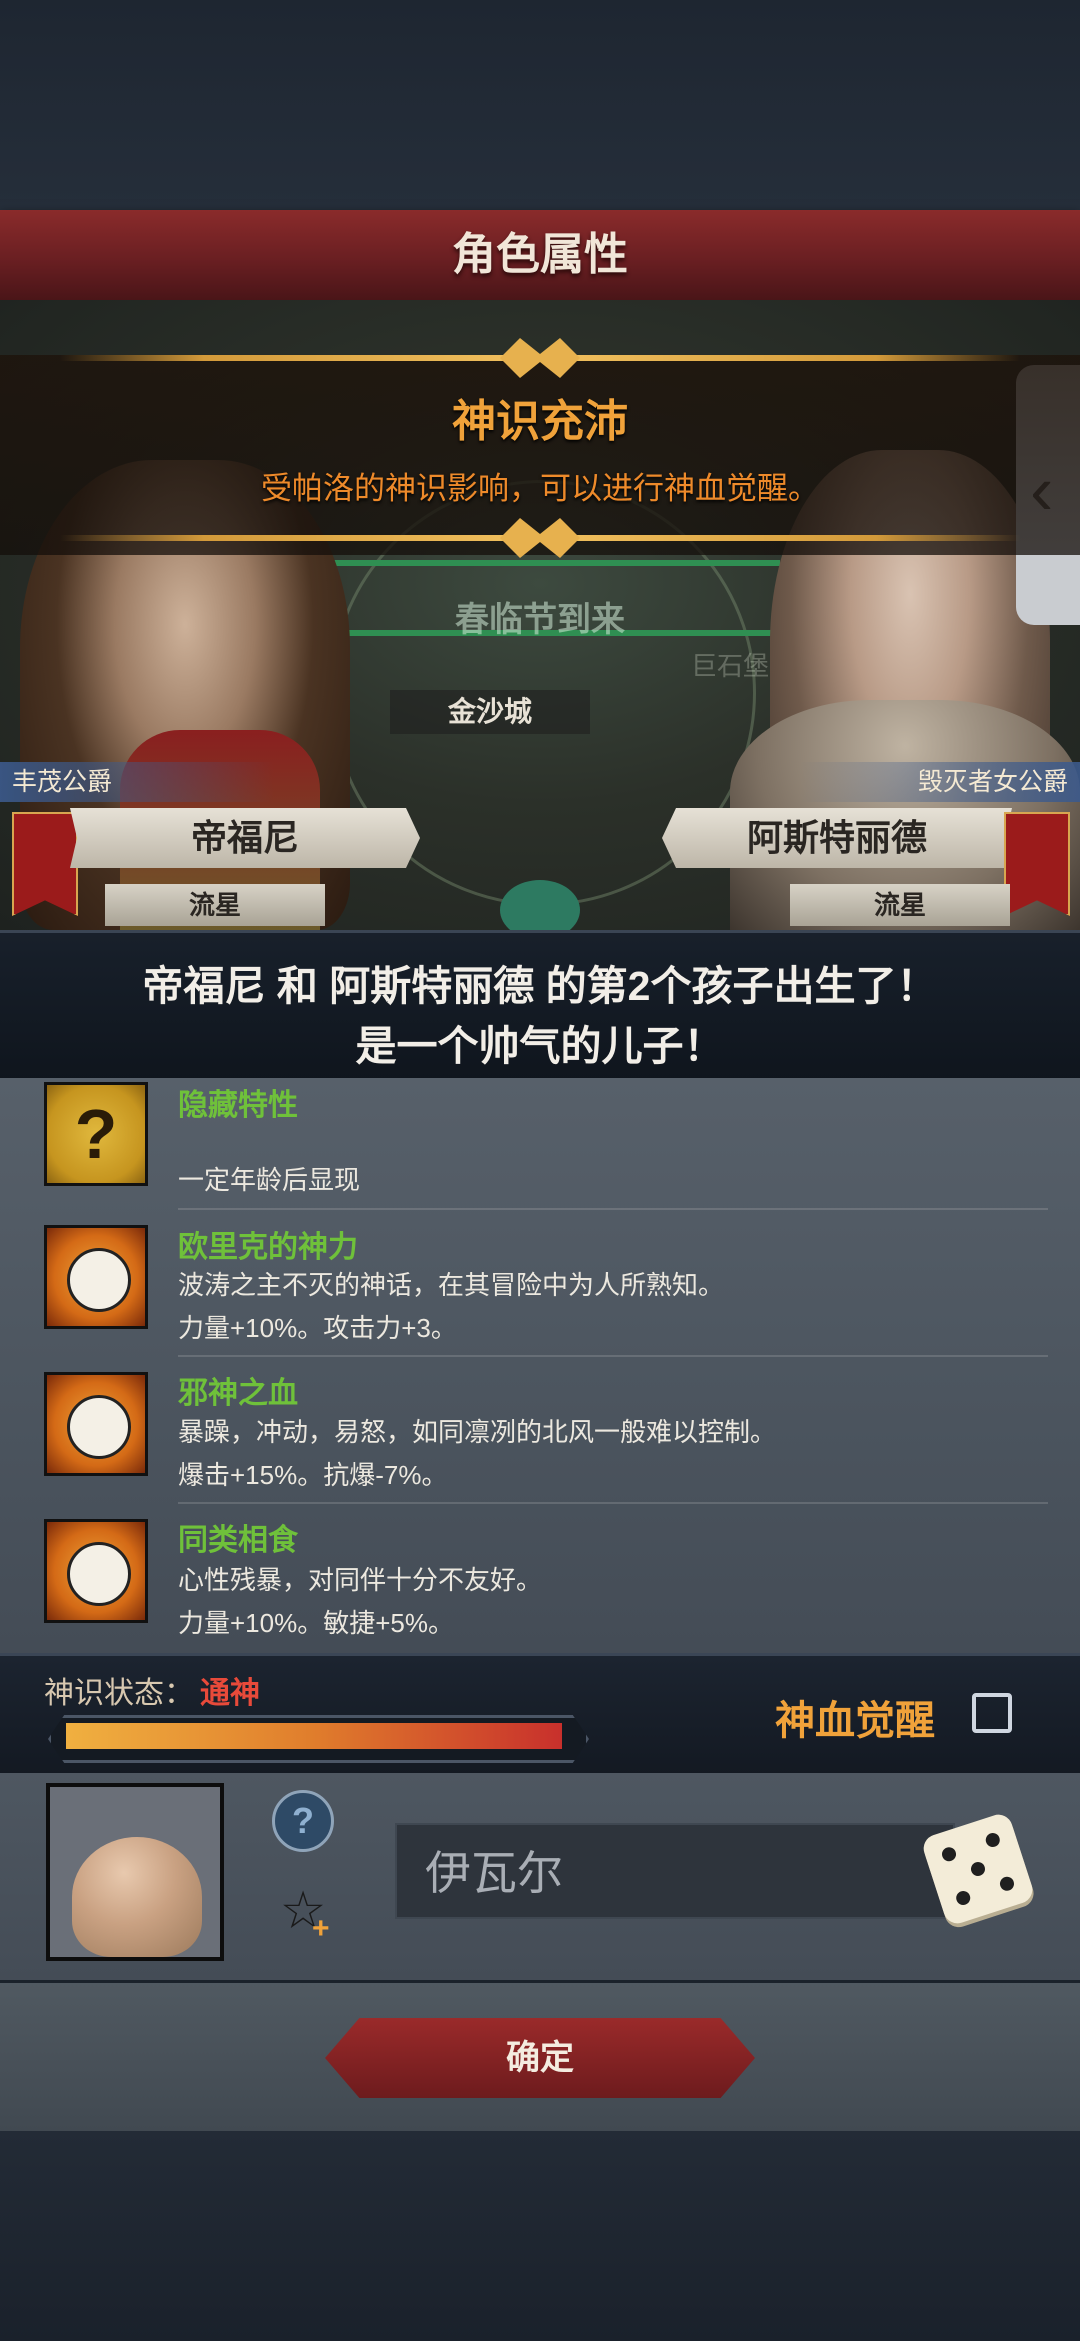 Image resolution: width=1080 pixels, height=2341 pixels. What do you see at coordinates (96, 1134) in the screenshot?
I see `question-icon: ?` at bounding box center [96, 1134].